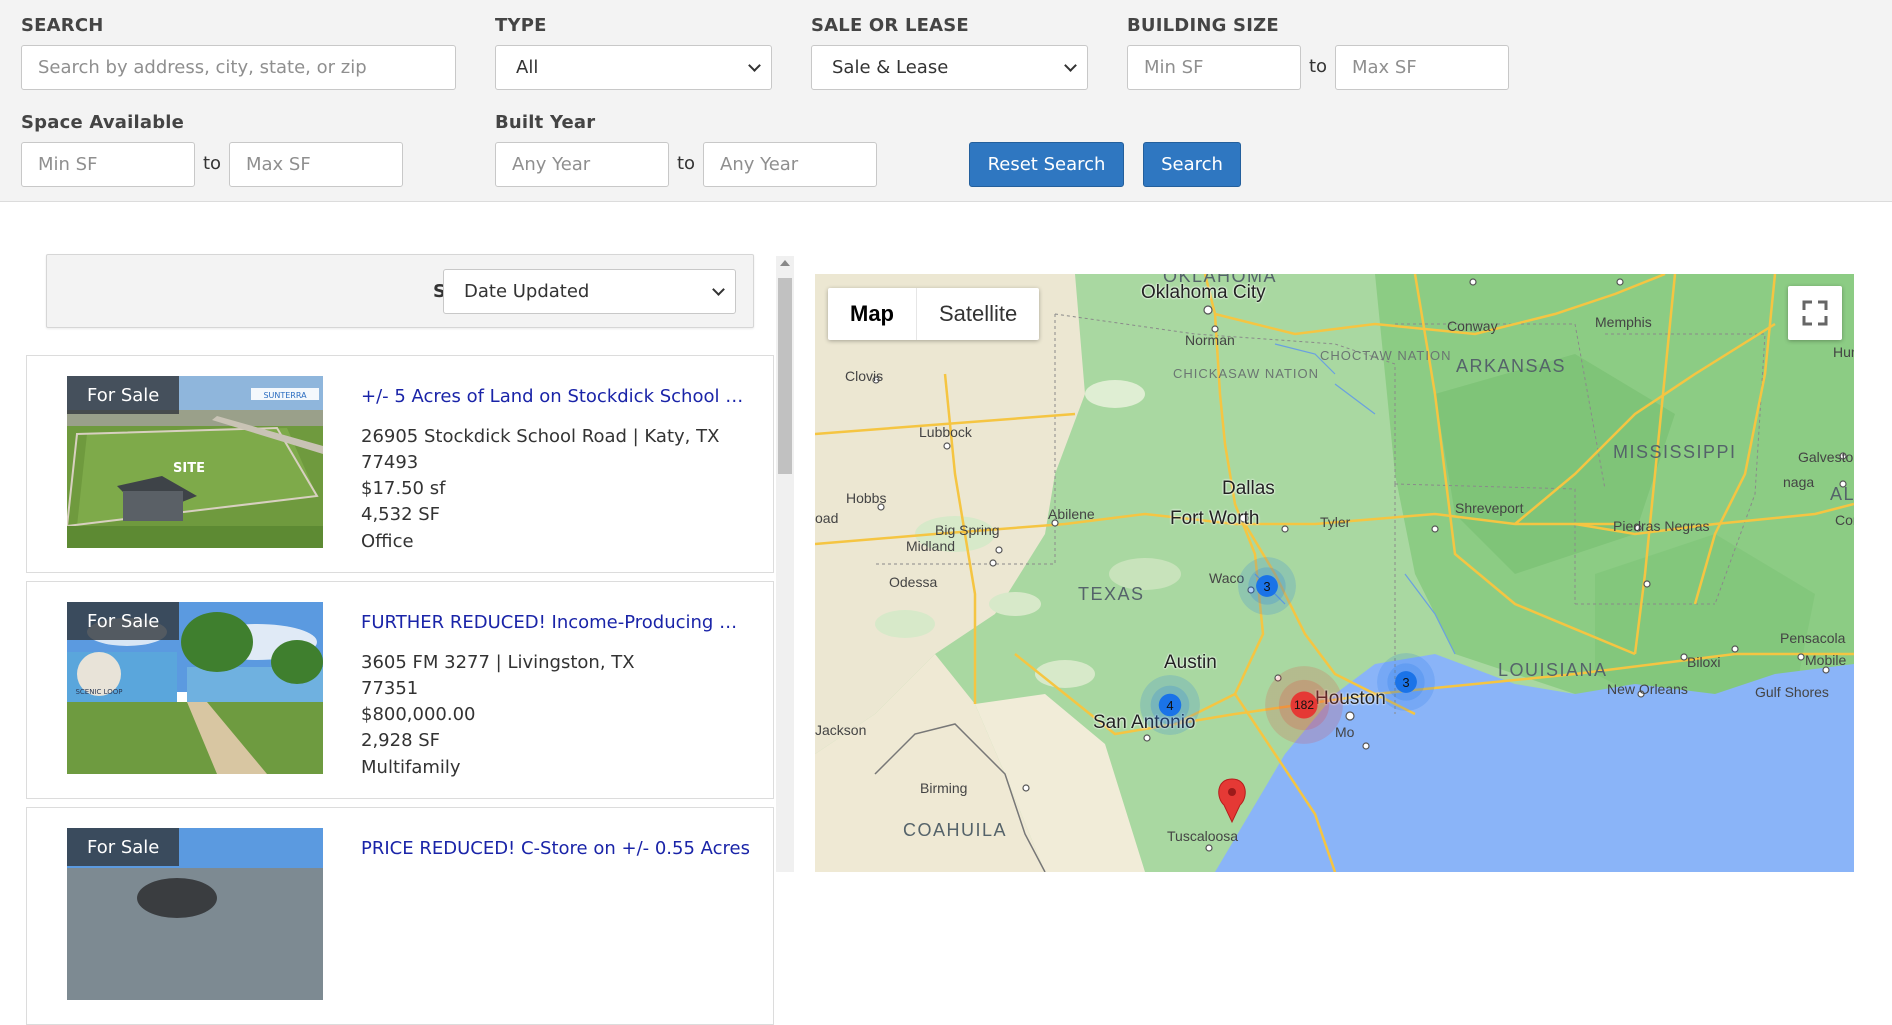  I want to click on city-label: Tuscaloosa, so click(1203, 836).